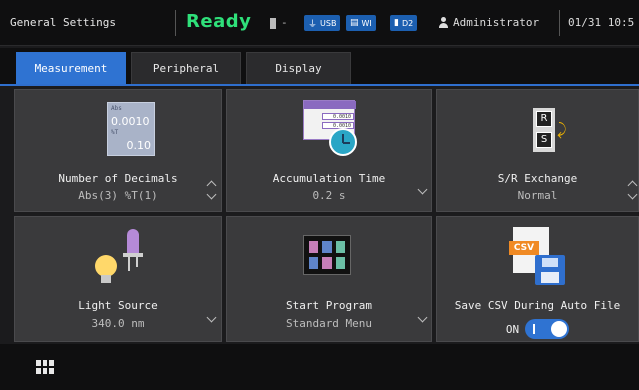 The width and height of the screenshot is (639, 390). What do you see at coordinates (537, 178) in the screenshot?
I see `tile-label: S/R Exchange` at bounding box center [537, 178].